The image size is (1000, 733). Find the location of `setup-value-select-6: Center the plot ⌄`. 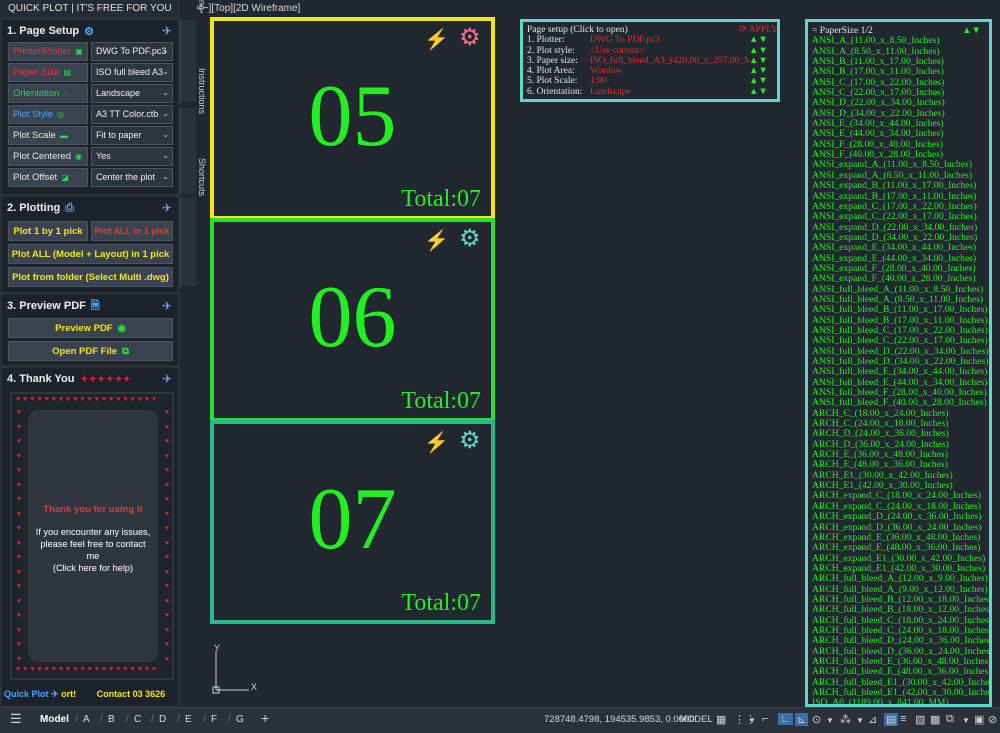

setup-value-select-6: Center the plot ⌄ is located at coordinates (132, 177).